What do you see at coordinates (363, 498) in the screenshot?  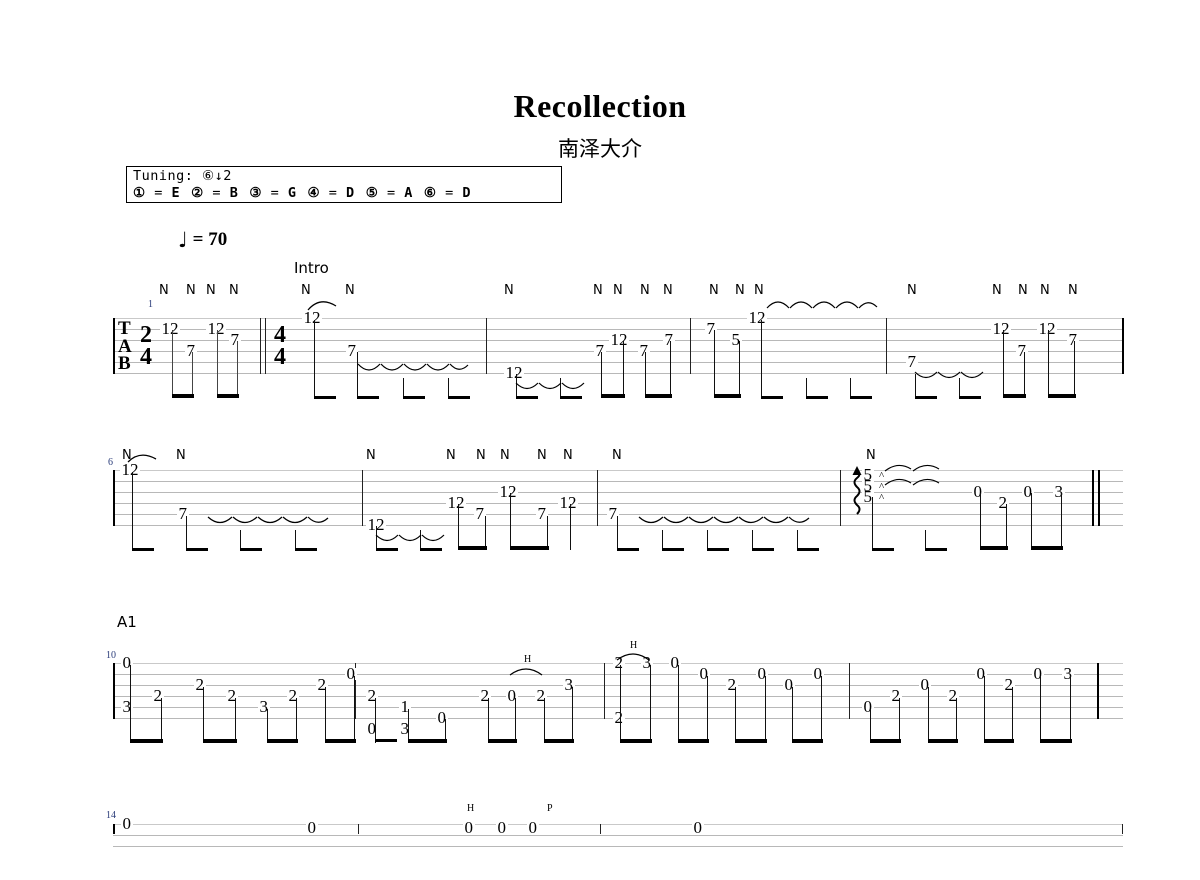 I see `barline-m7` at bounding box center [363, 498].